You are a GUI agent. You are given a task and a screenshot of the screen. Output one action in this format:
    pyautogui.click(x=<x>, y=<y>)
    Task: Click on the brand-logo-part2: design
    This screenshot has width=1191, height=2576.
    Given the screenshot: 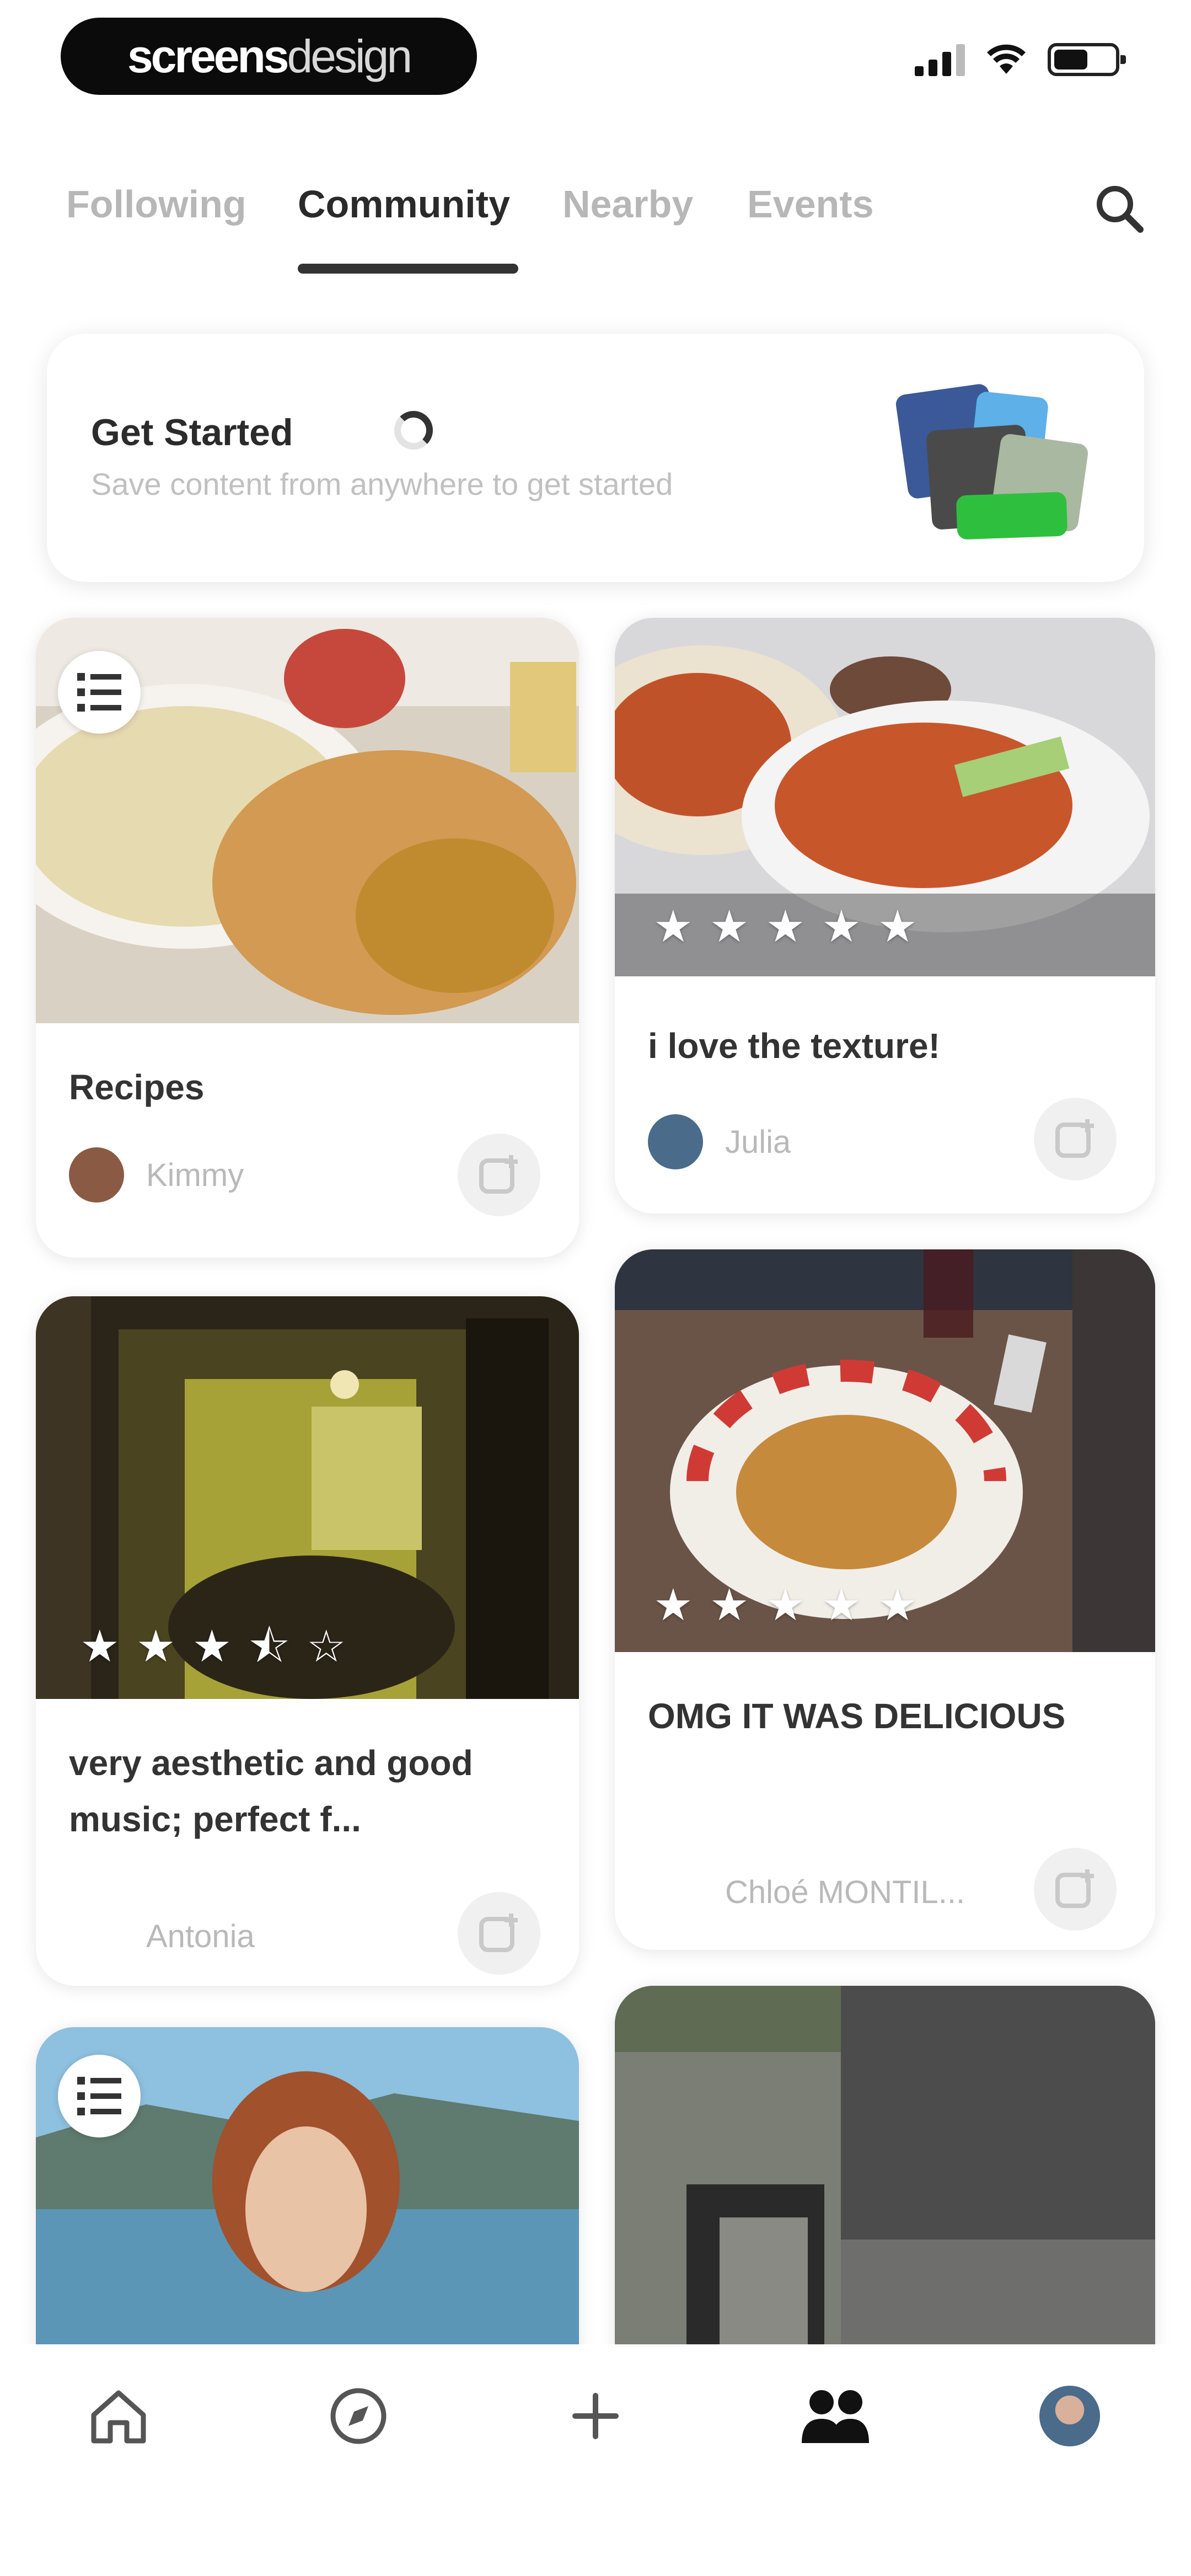 What is the action you would take?
    pyautogui.click(x=350, y=56)
    